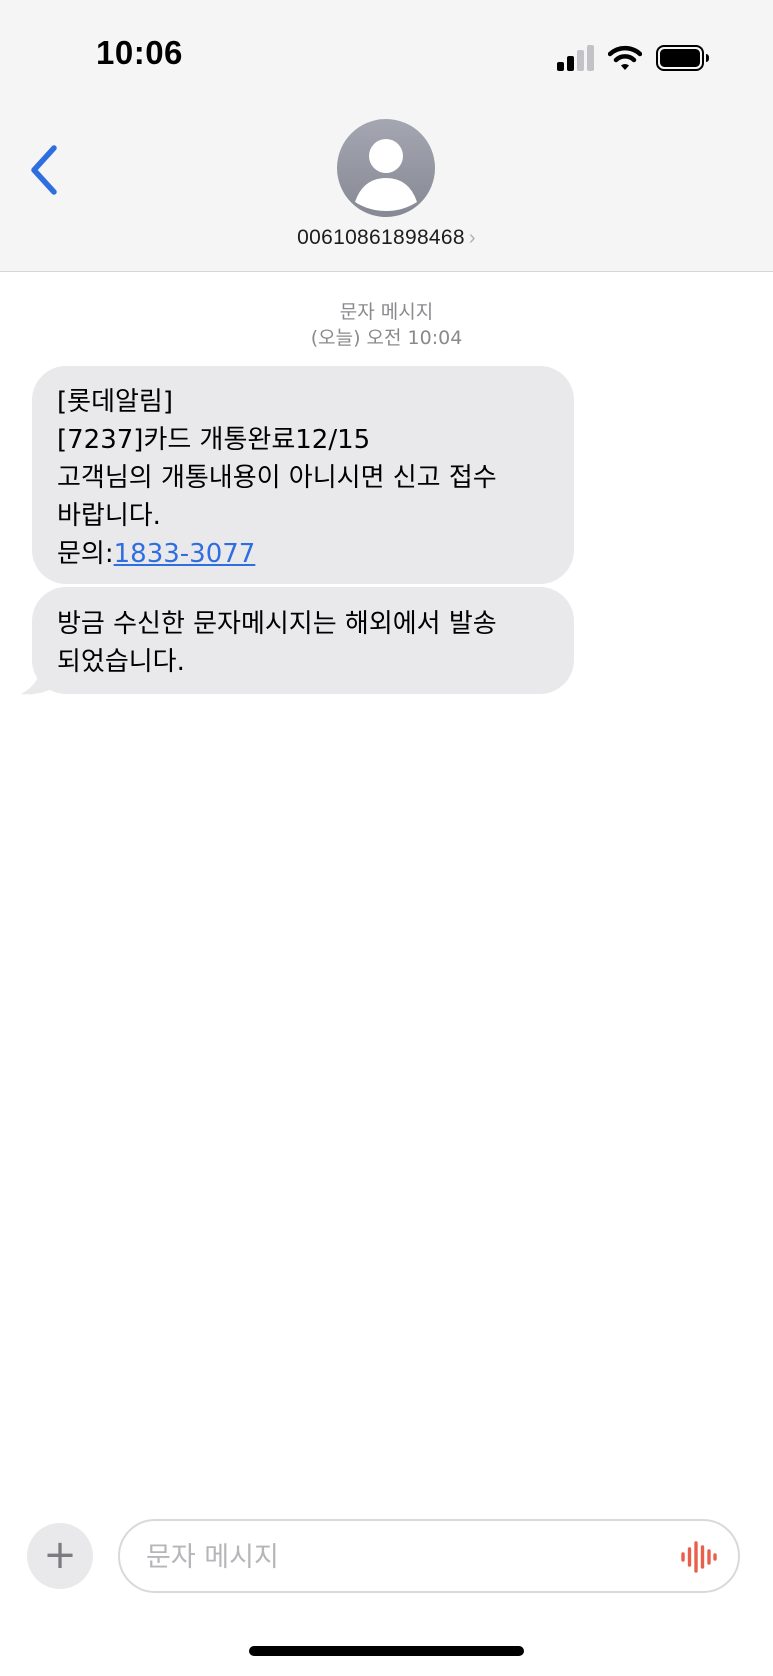  Describe the element at coordinates (303, 640) in the screenshot. I see `received-message-bubble: 방금 수신한 문자메시지는 해외에서 발송 되었습니다.` at that location.